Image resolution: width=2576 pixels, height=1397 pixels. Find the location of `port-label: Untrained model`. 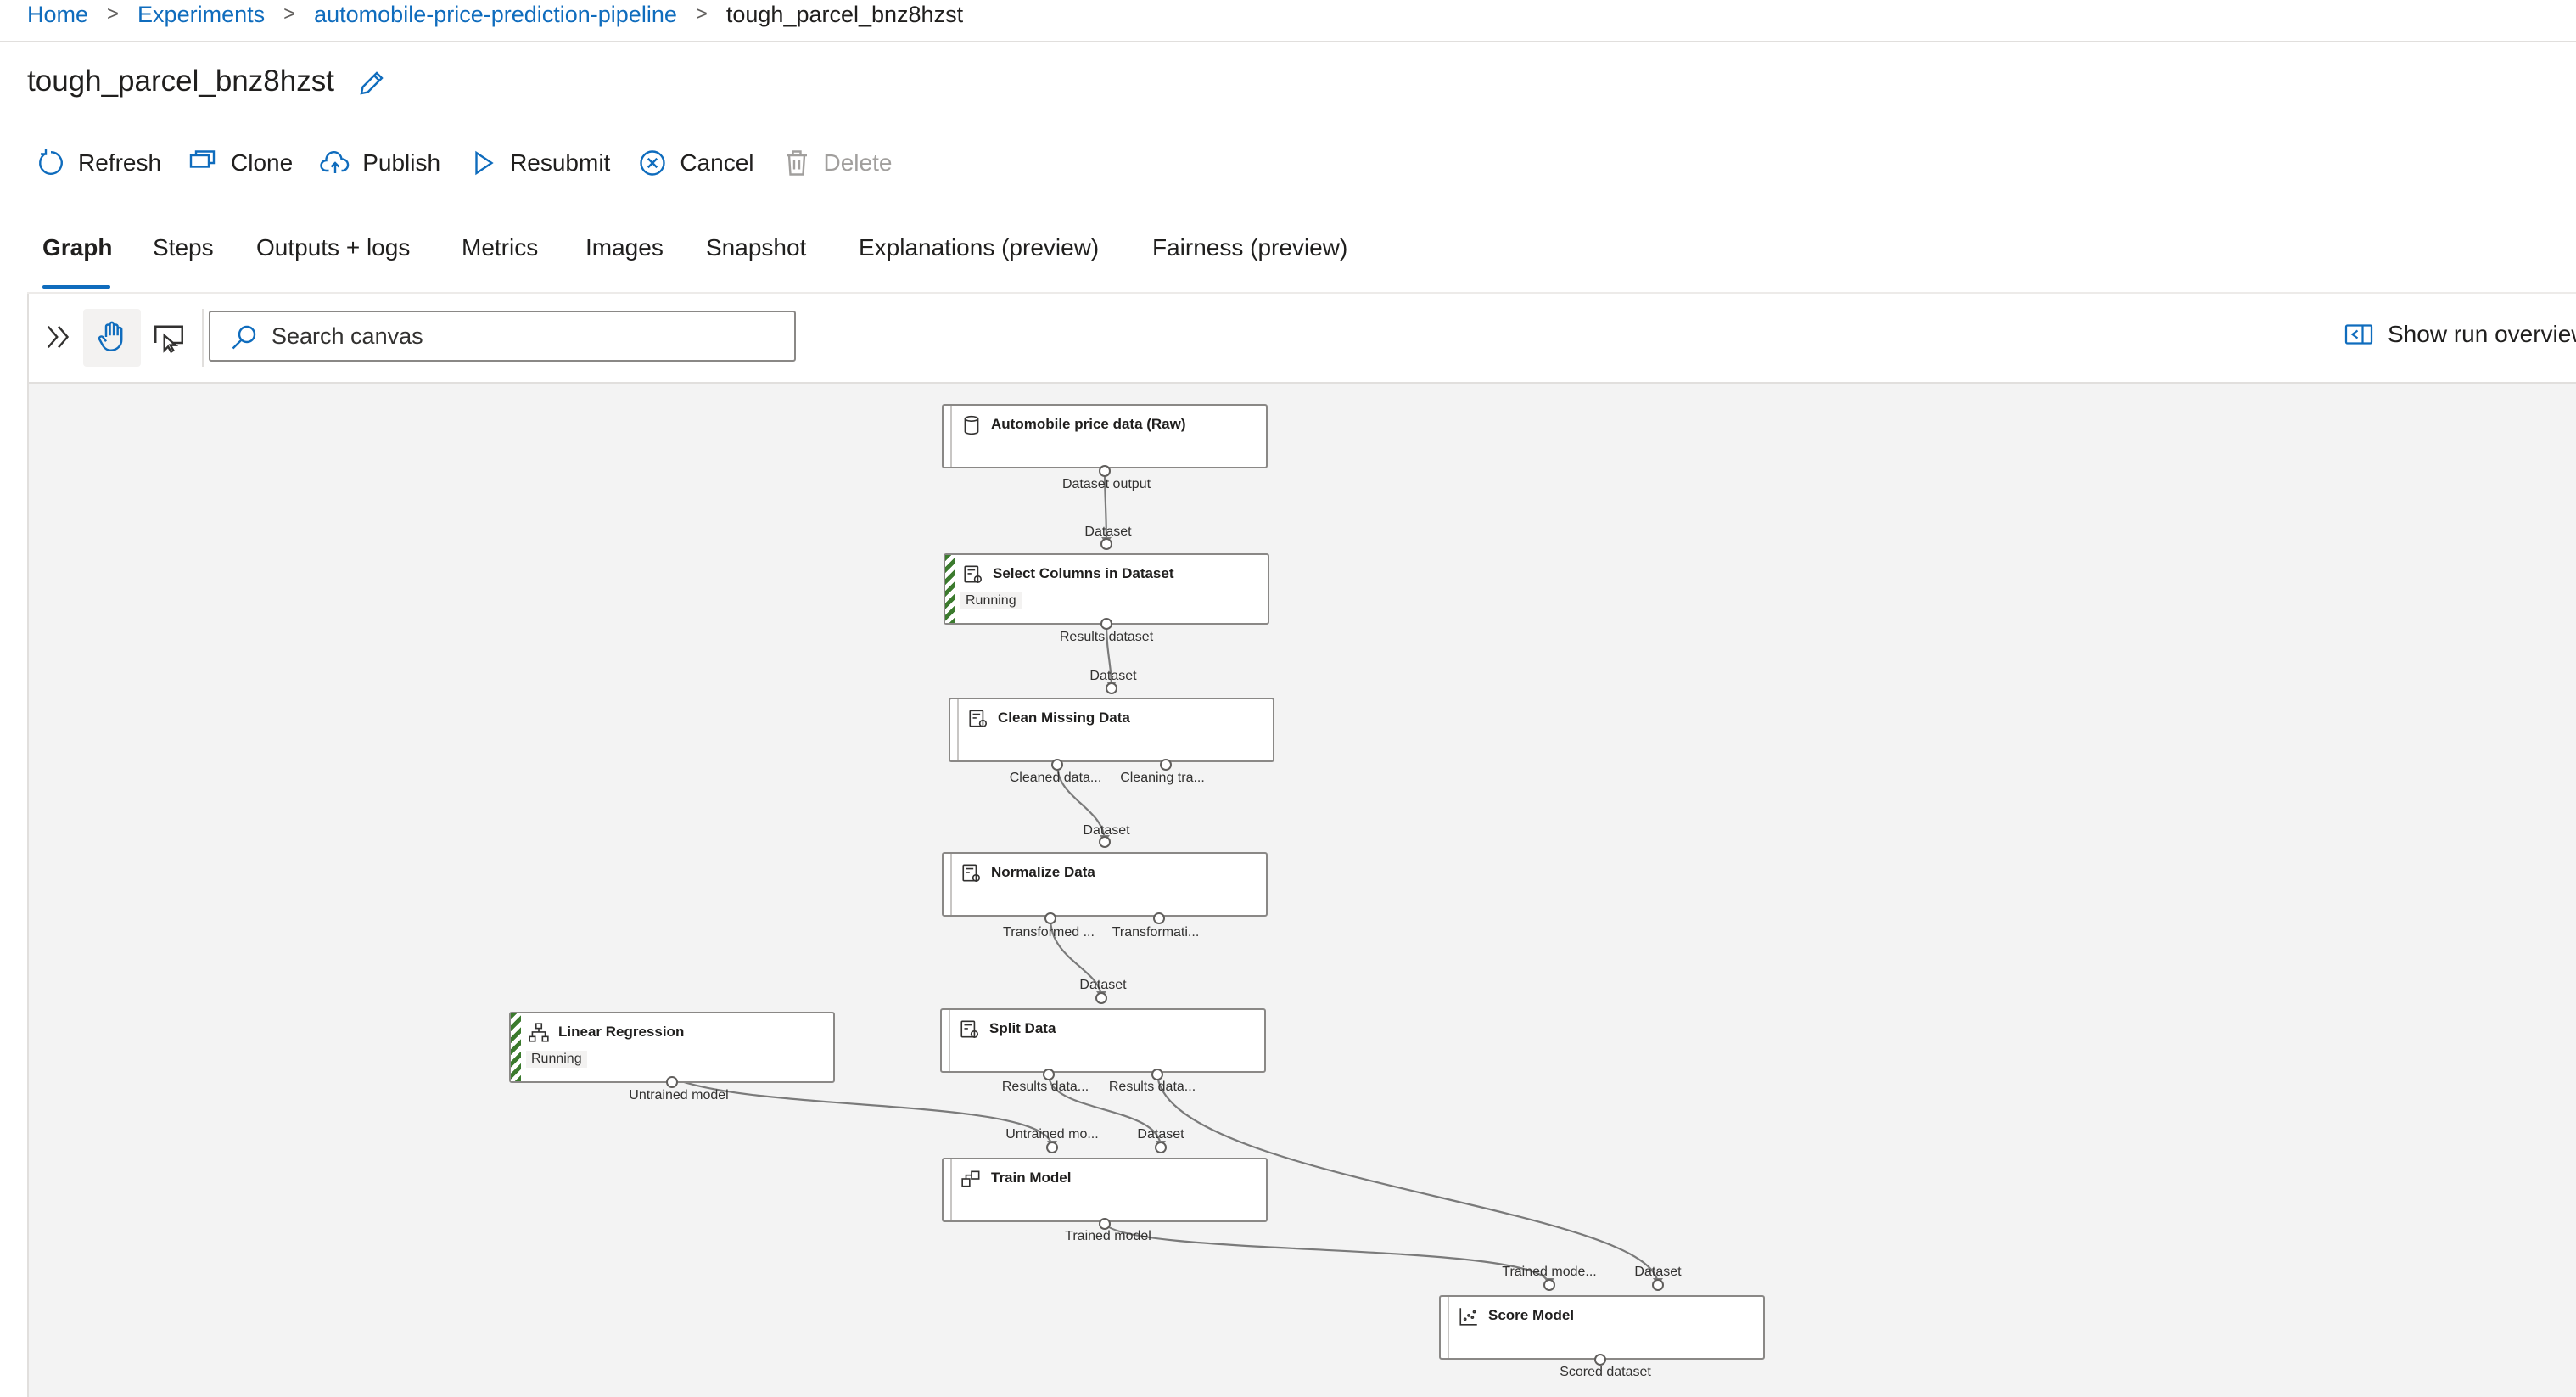

port-label: Untrained model is located at coordinates (679, 1095).